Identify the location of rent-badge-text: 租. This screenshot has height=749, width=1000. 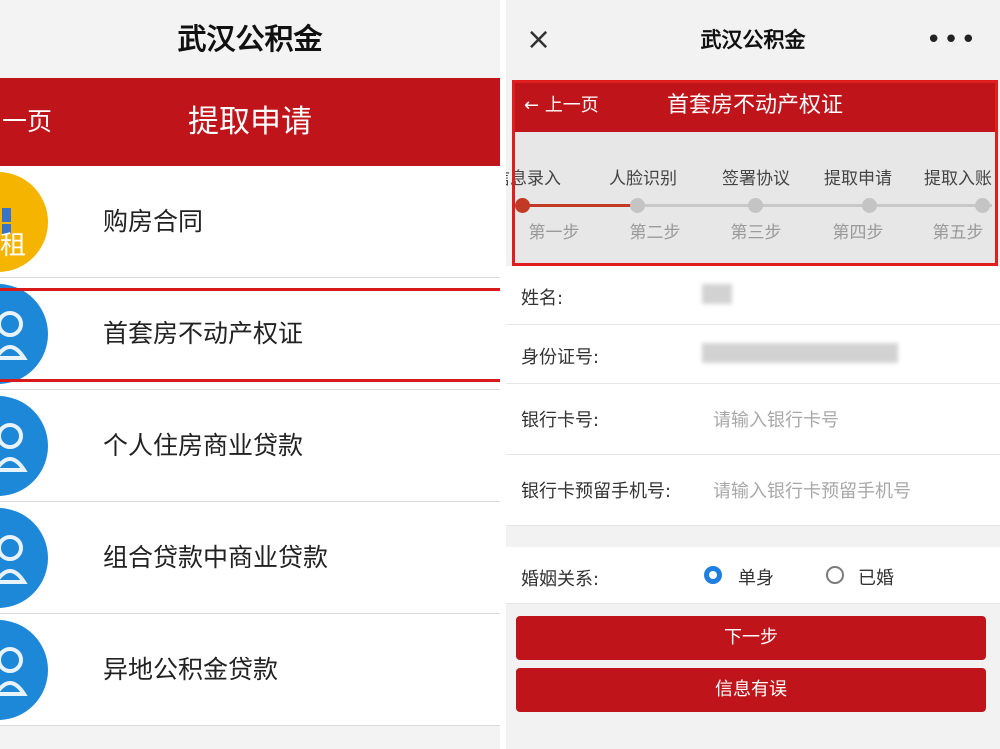
(13, 246).